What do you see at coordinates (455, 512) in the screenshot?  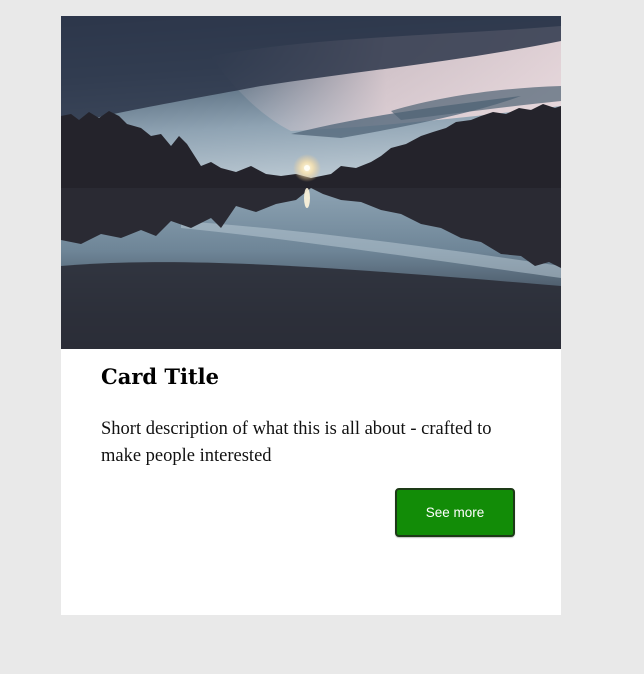 I see `see-more-button: See more` at bounding box center [455, 512].